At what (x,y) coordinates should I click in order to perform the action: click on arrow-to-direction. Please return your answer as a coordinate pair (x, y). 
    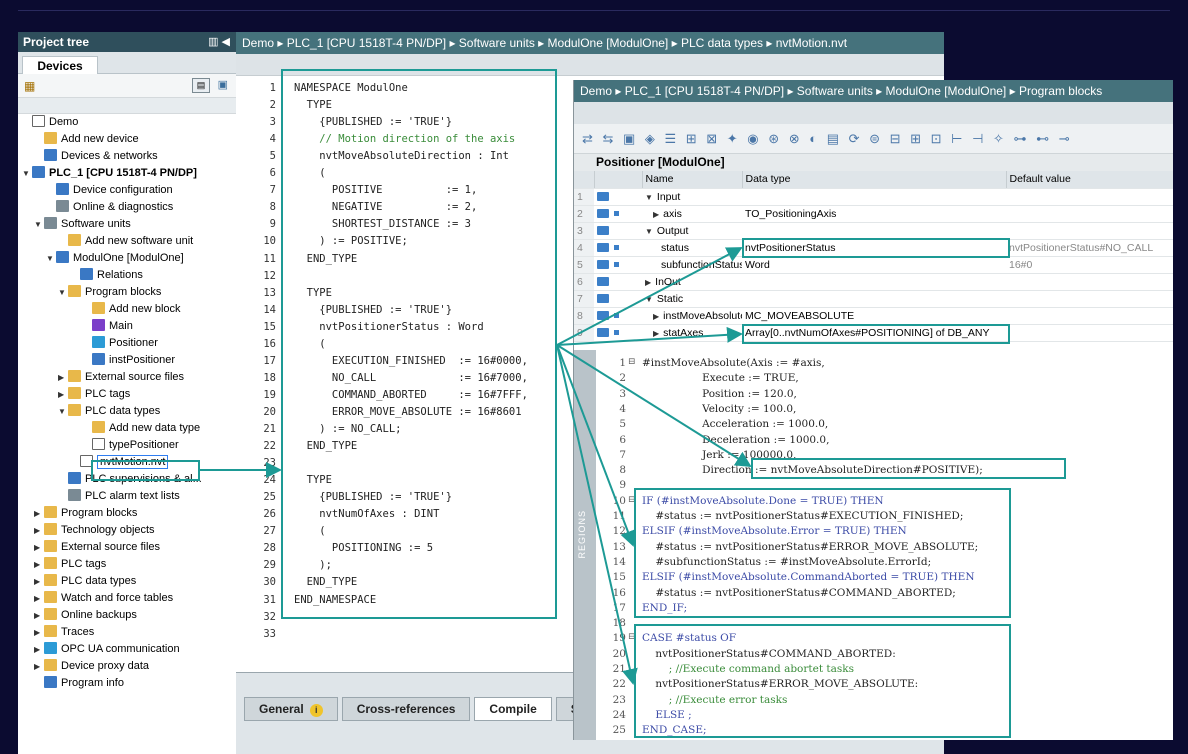
    Looking at the image, I should click on (654, 406).